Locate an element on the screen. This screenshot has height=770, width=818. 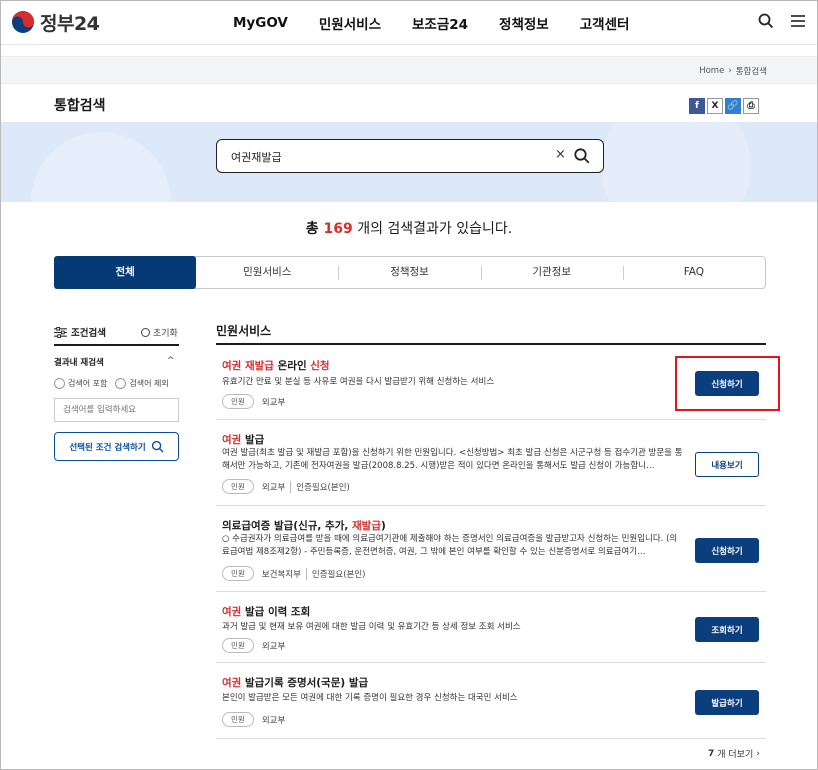
tab-agency-info: 기관정보 is located at coordinates (551, 272).